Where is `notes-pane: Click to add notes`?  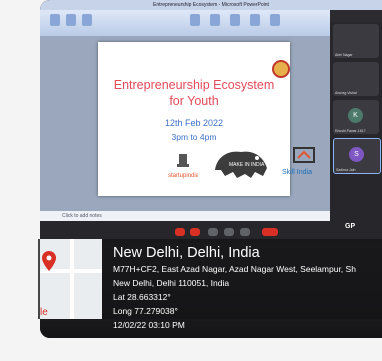 notes-pane: Click to add notes is located at coordinates (185, 216).